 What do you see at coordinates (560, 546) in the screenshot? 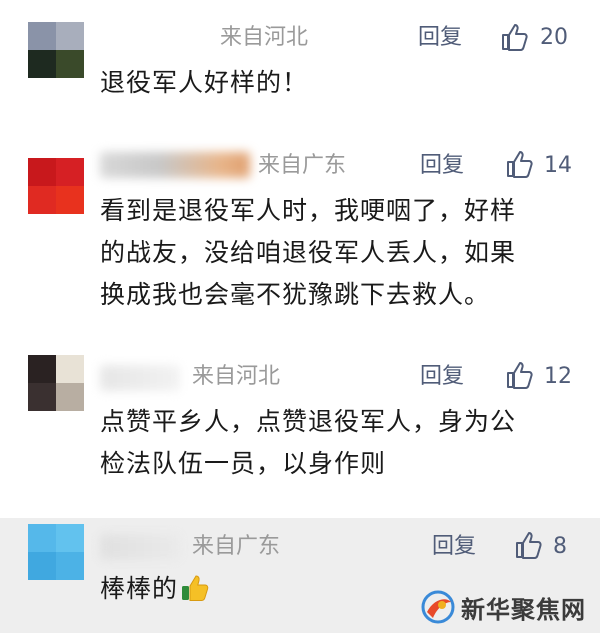
I see `like-count: 8` at bounding box center [560, 546].